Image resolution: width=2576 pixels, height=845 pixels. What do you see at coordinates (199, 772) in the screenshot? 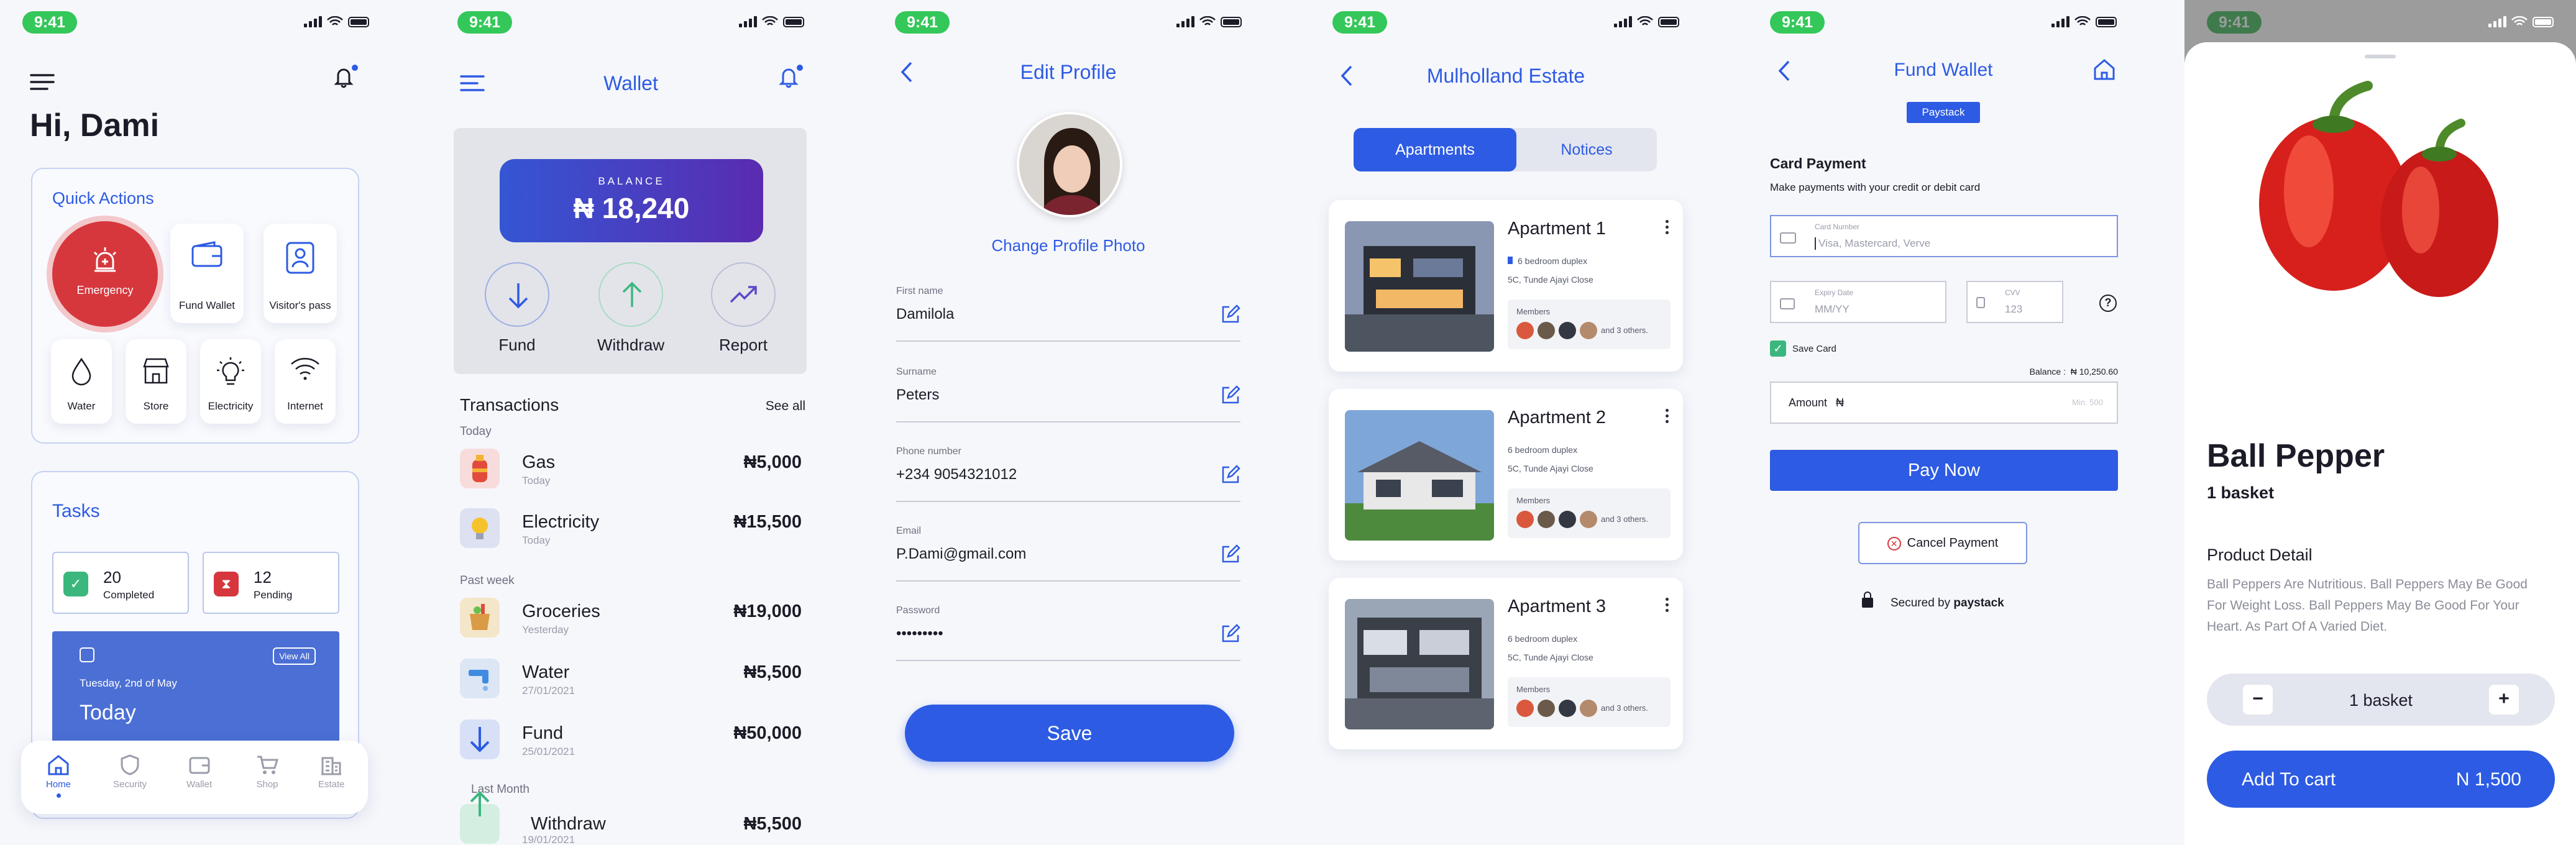
I see `nav-wallet: Wallet` at bounding box center [199, 772].